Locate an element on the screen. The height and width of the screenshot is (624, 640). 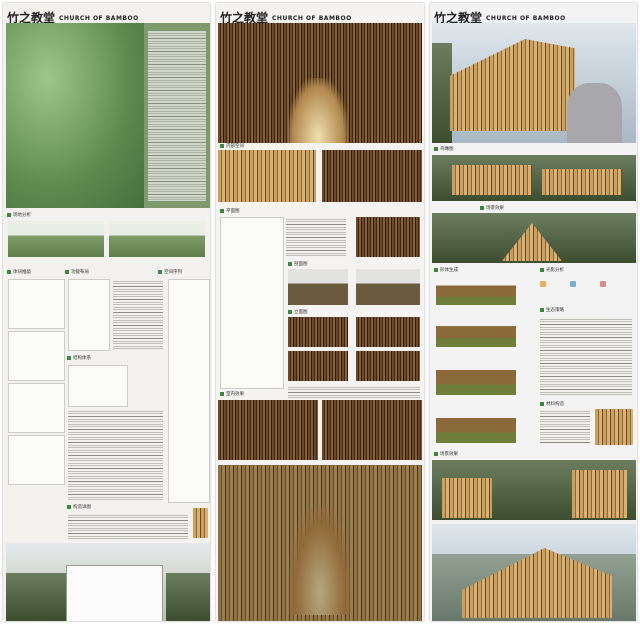
eco-text is located at coordinates (586, 357).